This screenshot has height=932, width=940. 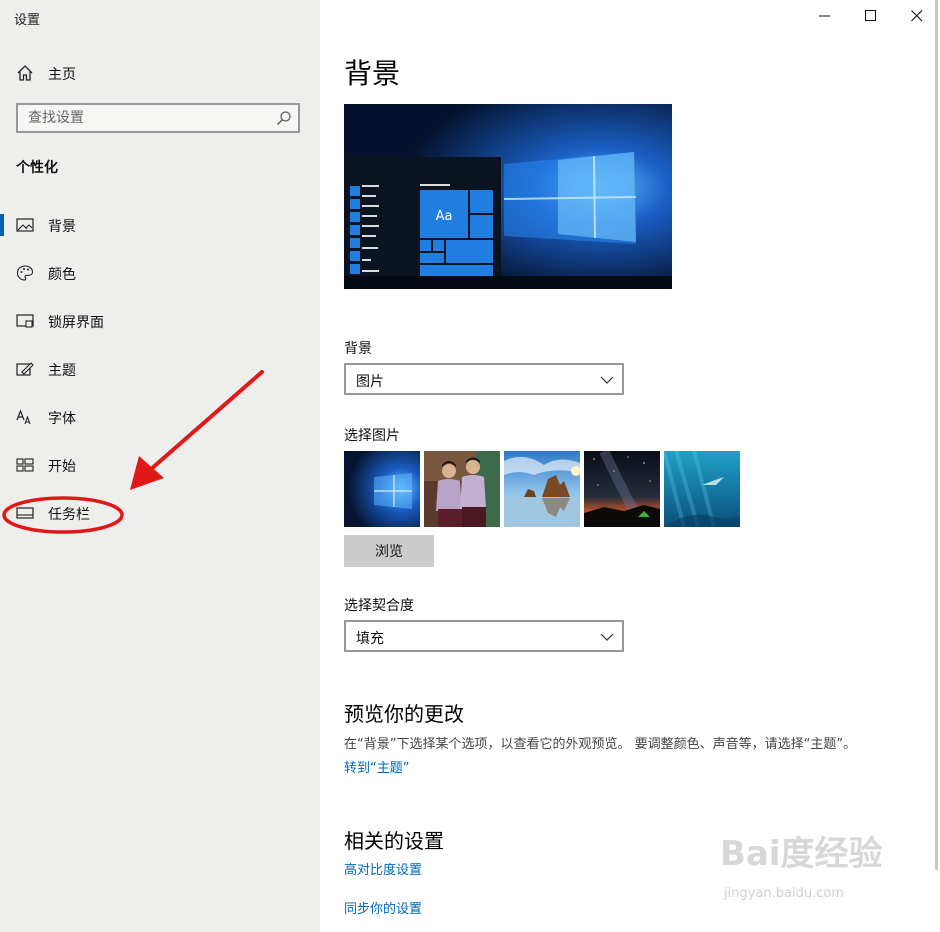 What do you see at coordinates (160, 513) in the screenshot?
I see `sidebar-item-taskbar: 任务栏` at bounding box center [160, 513].